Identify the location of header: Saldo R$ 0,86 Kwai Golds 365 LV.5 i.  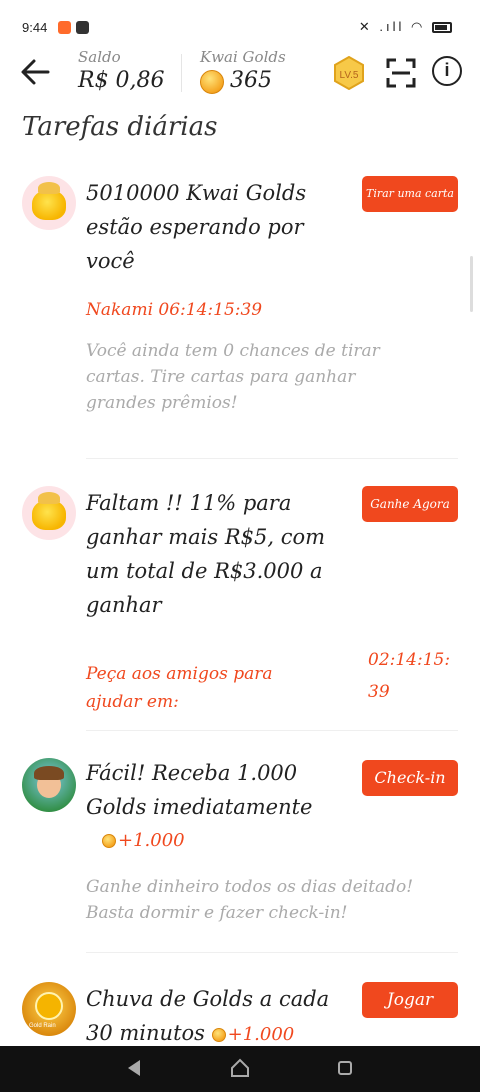
(240, 73).